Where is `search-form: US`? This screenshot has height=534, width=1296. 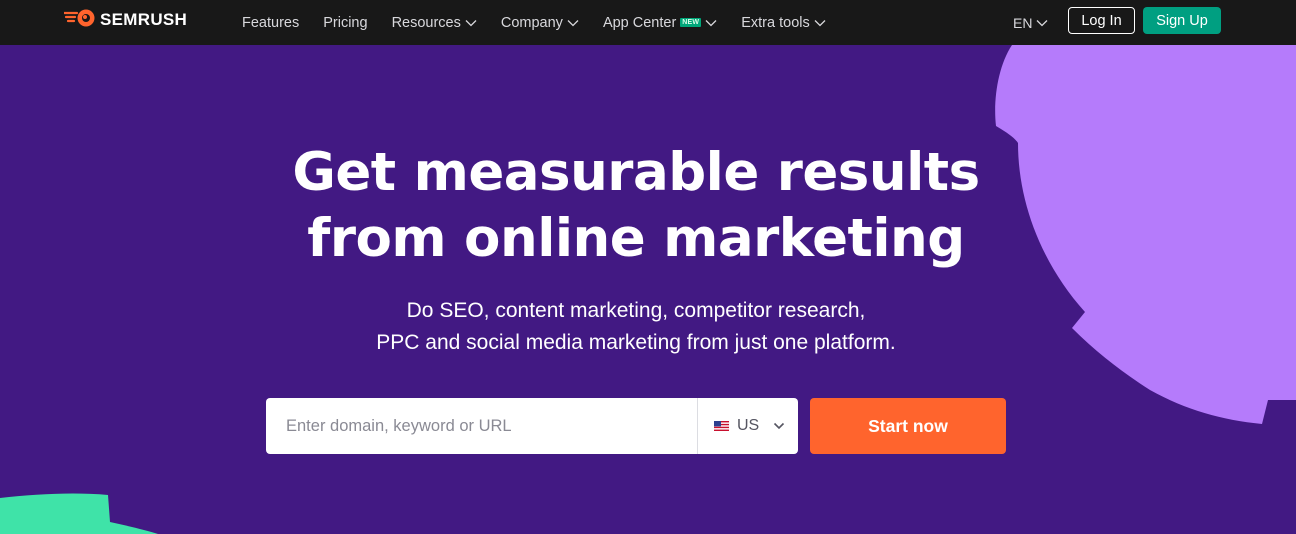 search-form: US is located at coordinates (532, 426).